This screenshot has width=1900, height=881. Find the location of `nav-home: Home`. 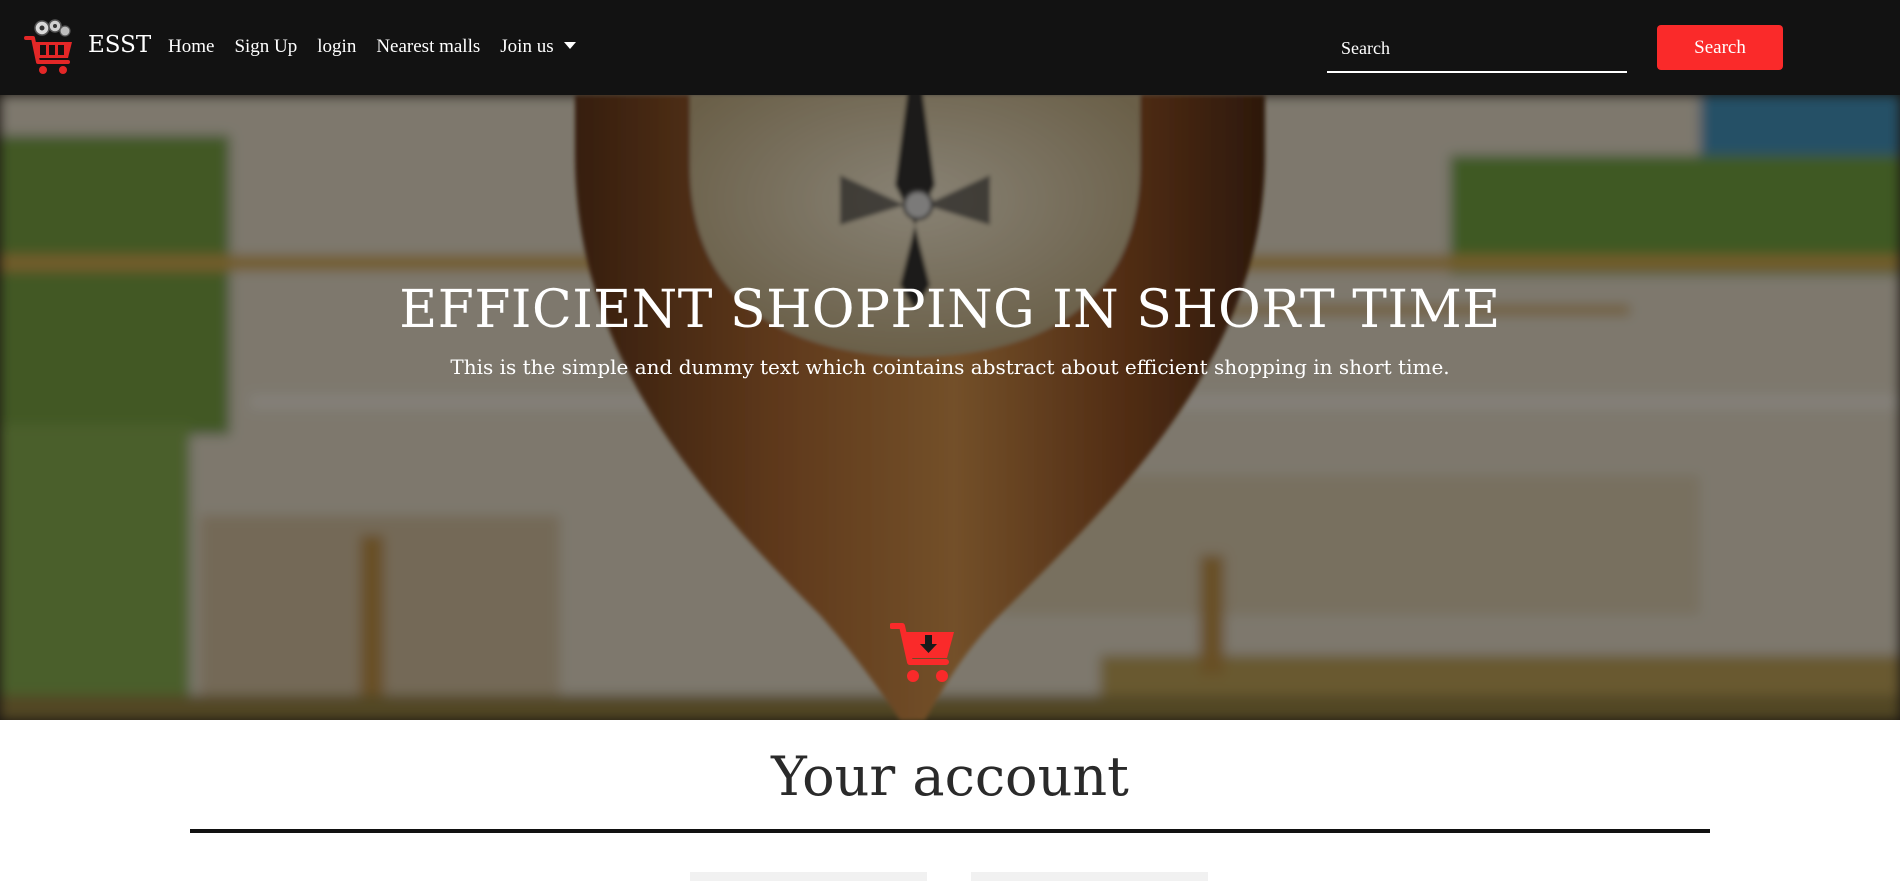

nav-home: Home is located at coordinates (191, 47).